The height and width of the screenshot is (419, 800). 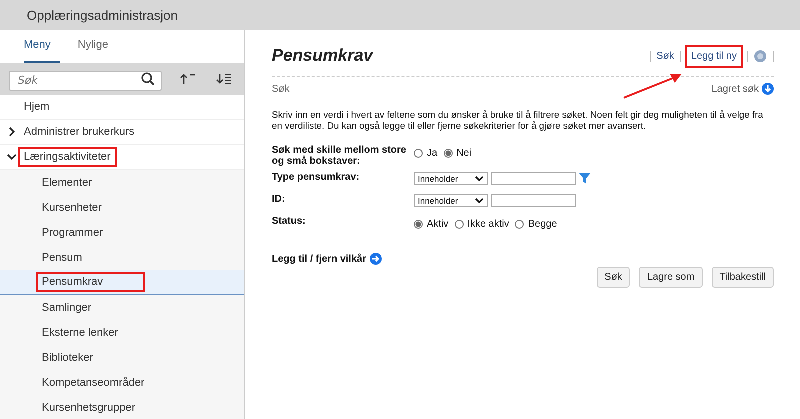 I want to click on sort-descending-icon, so click(x=224, y=79).